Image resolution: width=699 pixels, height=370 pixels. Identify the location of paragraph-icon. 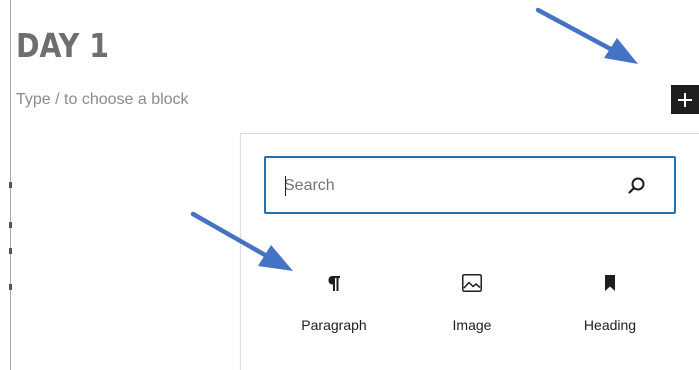
(334, 283).